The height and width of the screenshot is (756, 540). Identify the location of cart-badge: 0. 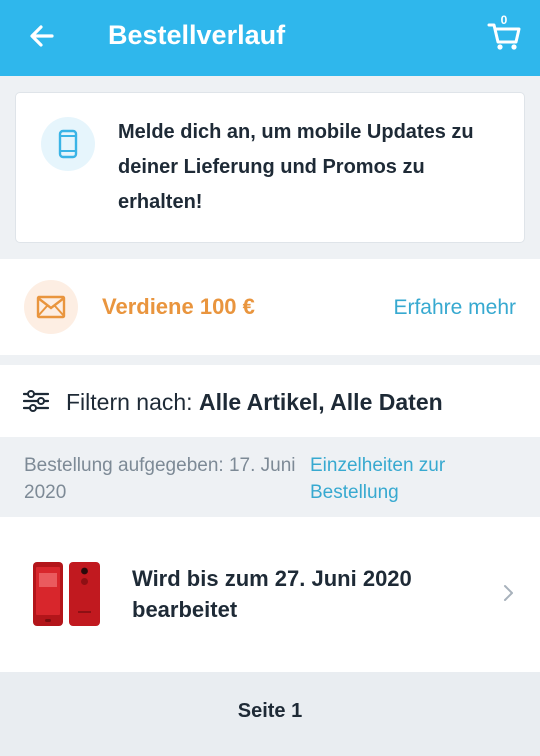
(504, 20).